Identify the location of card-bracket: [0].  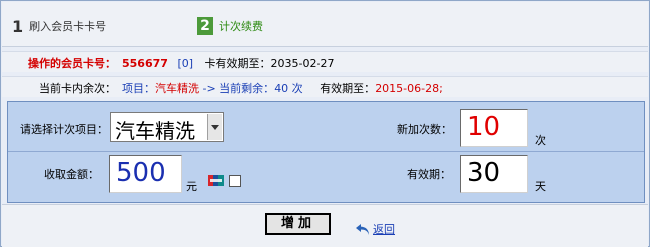
(185, 63).